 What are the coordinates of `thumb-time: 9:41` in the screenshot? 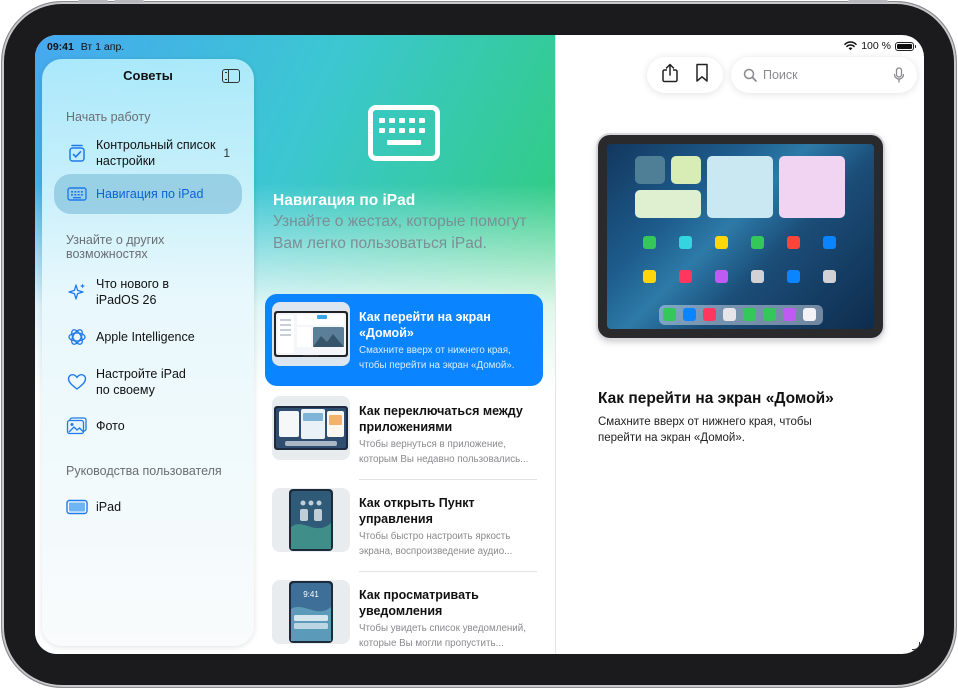 It's located at (311, 594).